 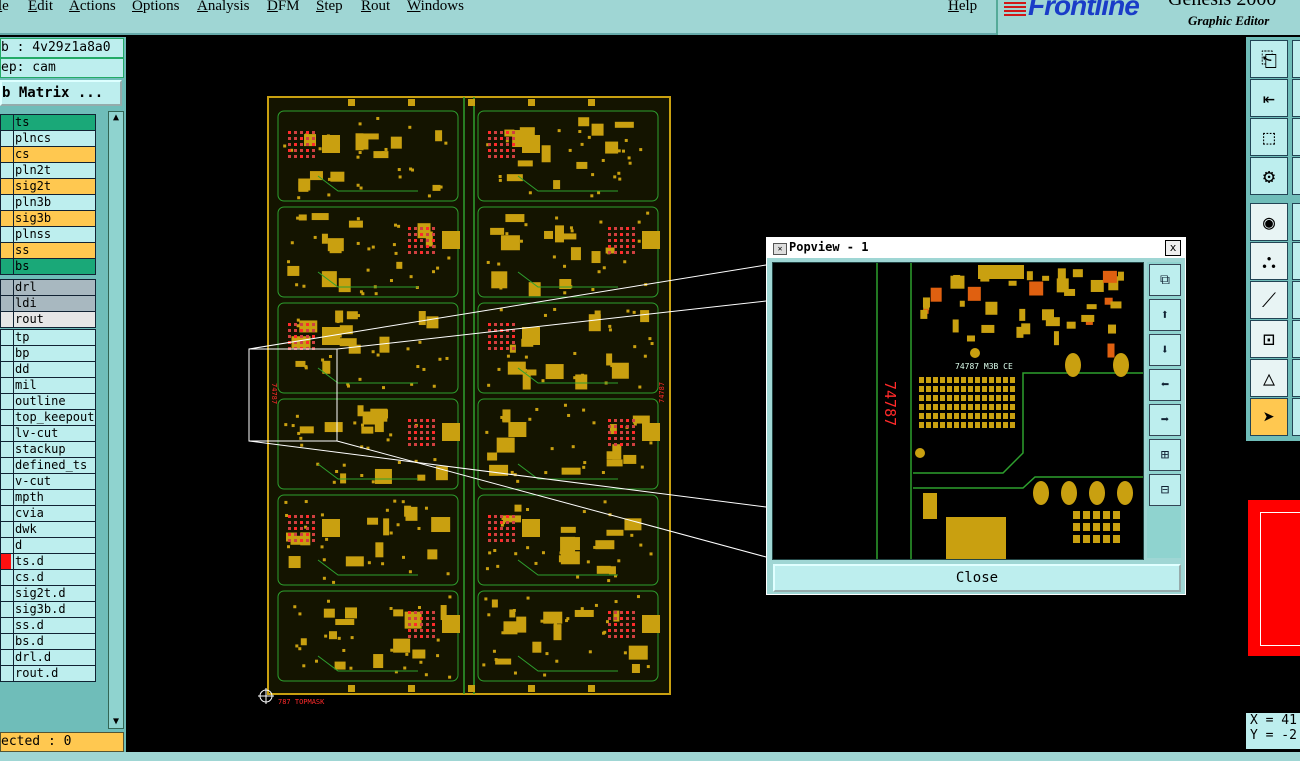 What do you see at coordinates (48, 401) in the screenshot?
I see `layer-item: outline` at bounding box center [48, 401].